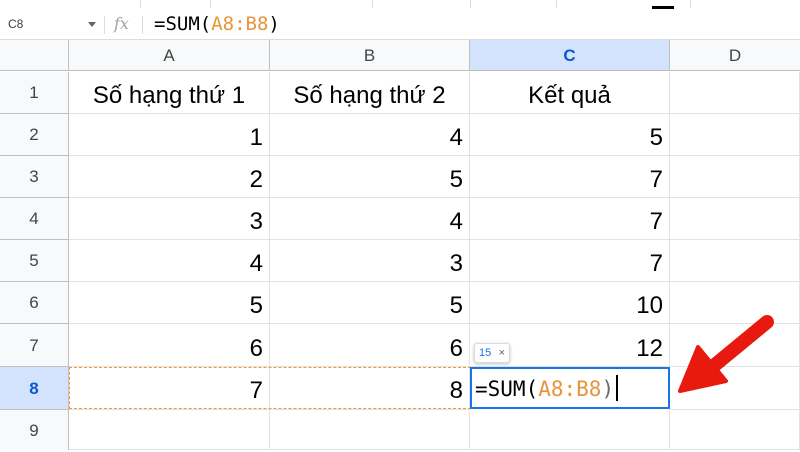  Describe the element at coordinates (121, 23) in the screenshot. I see `fx-icon: fx` at that location.